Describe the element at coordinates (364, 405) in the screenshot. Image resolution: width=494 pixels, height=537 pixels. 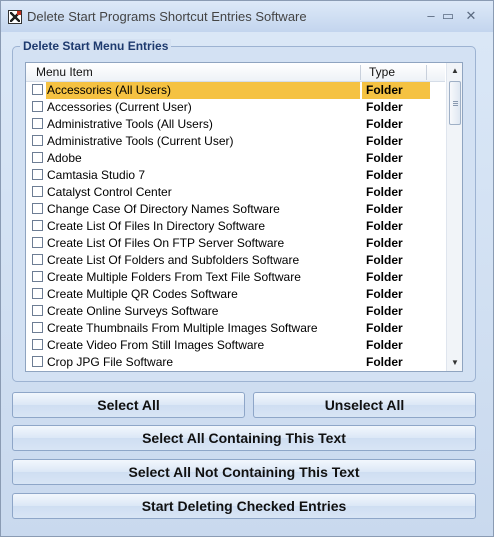
I see `unselect-all-button: Unselect All` at that location.